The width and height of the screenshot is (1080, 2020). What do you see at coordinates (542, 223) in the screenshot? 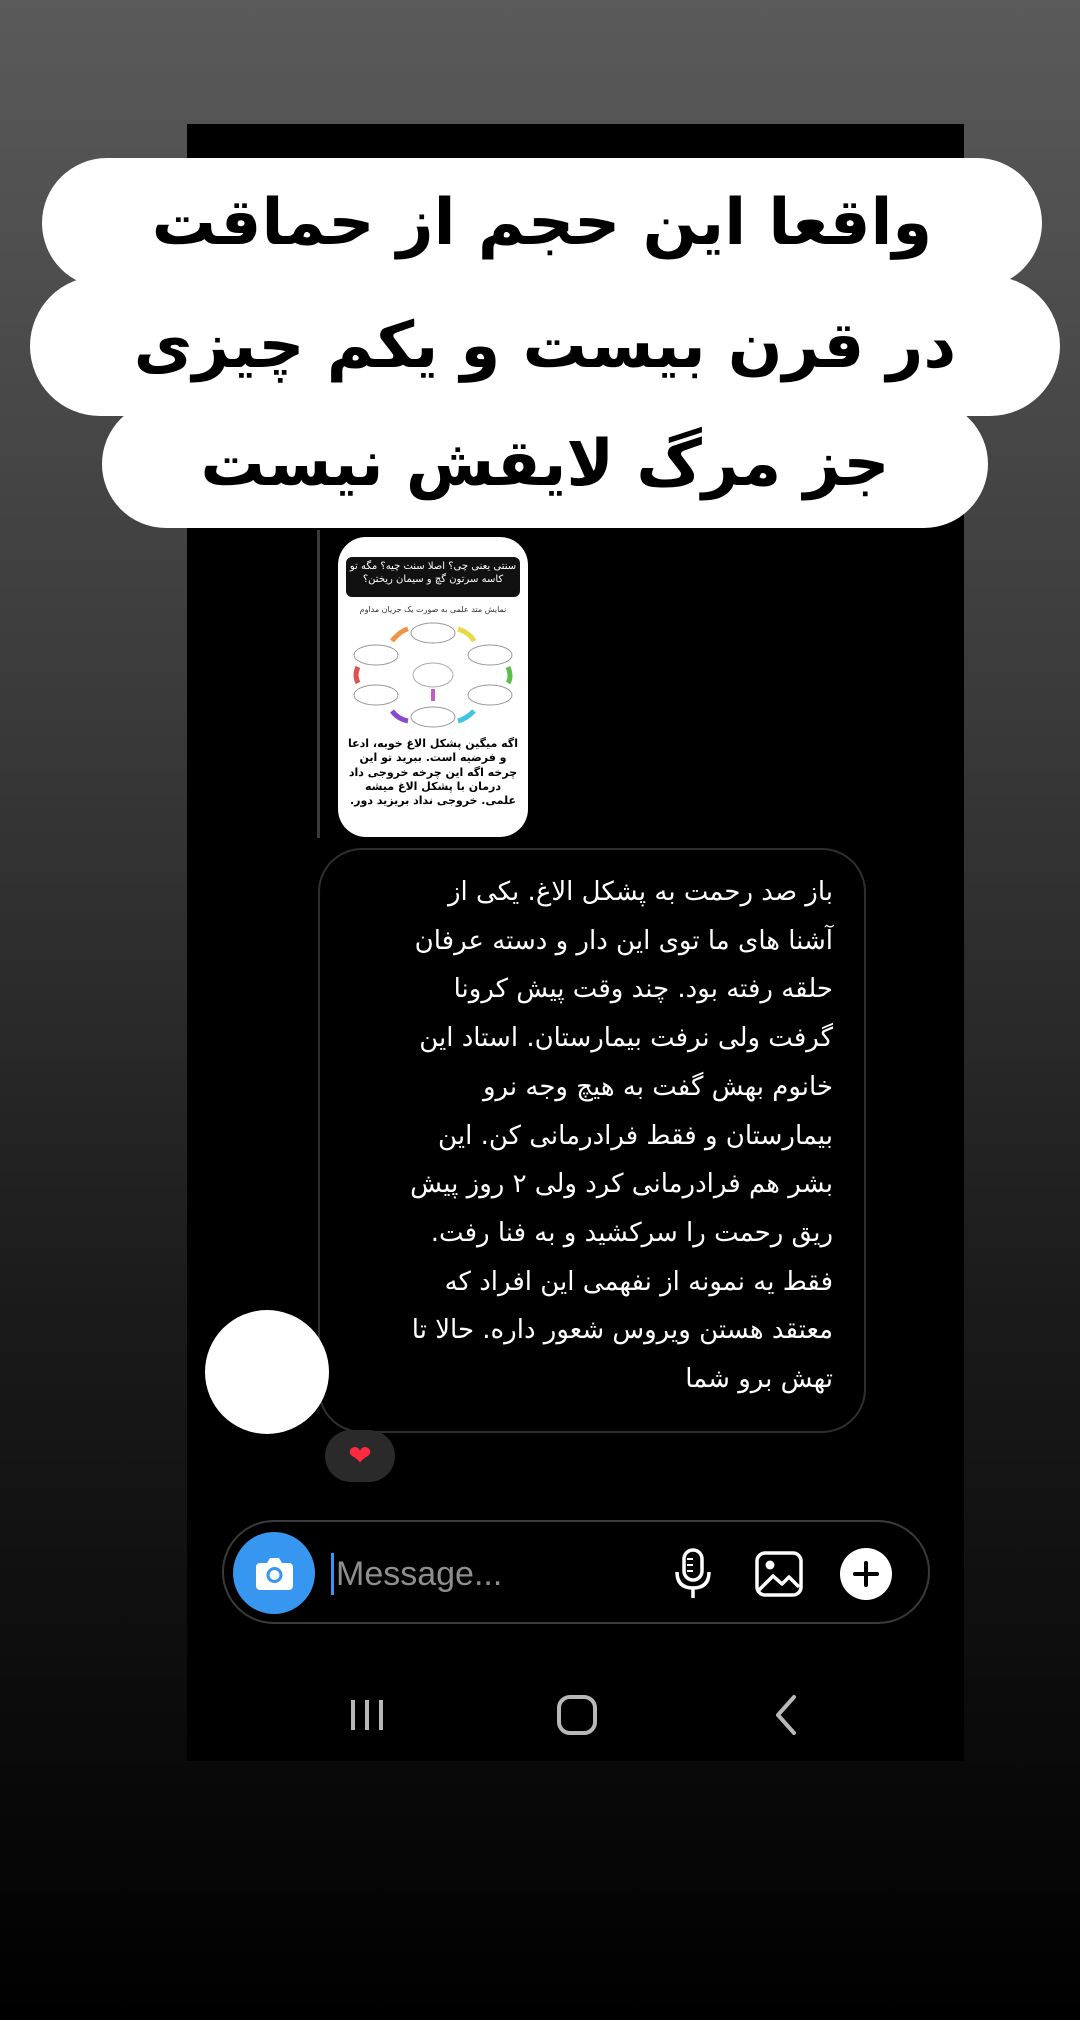
I see `caption-line-1: واقعا این حجم از حماقت` at bounding box center [542, 223].